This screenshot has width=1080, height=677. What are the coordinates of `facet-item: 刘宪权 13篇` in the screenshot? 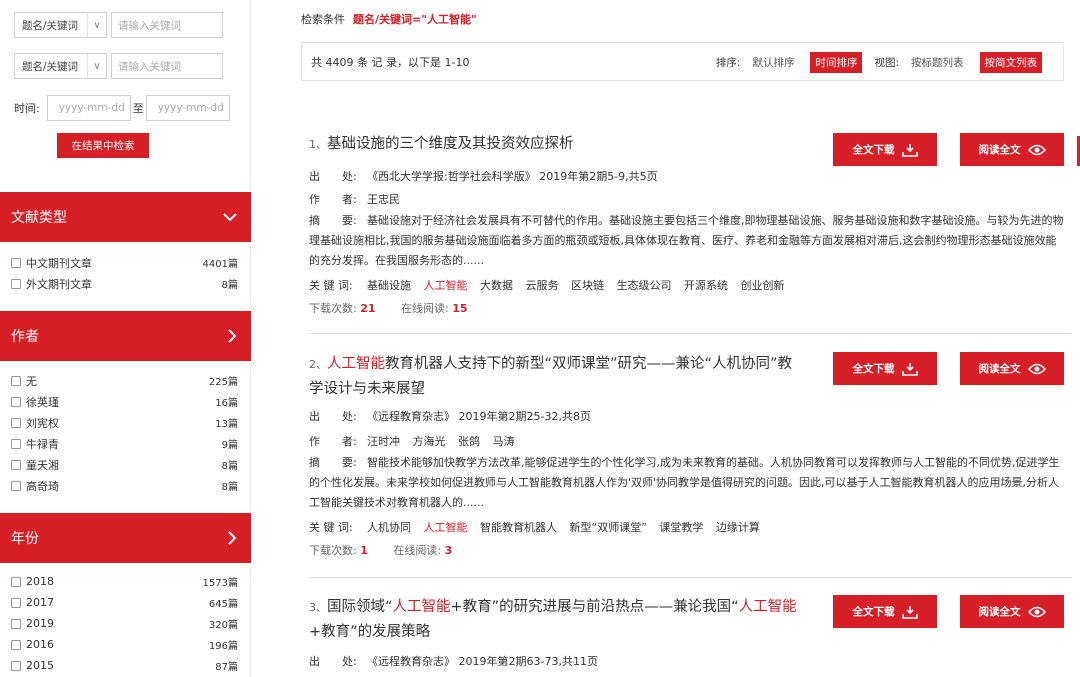 It's located at (124, 422).